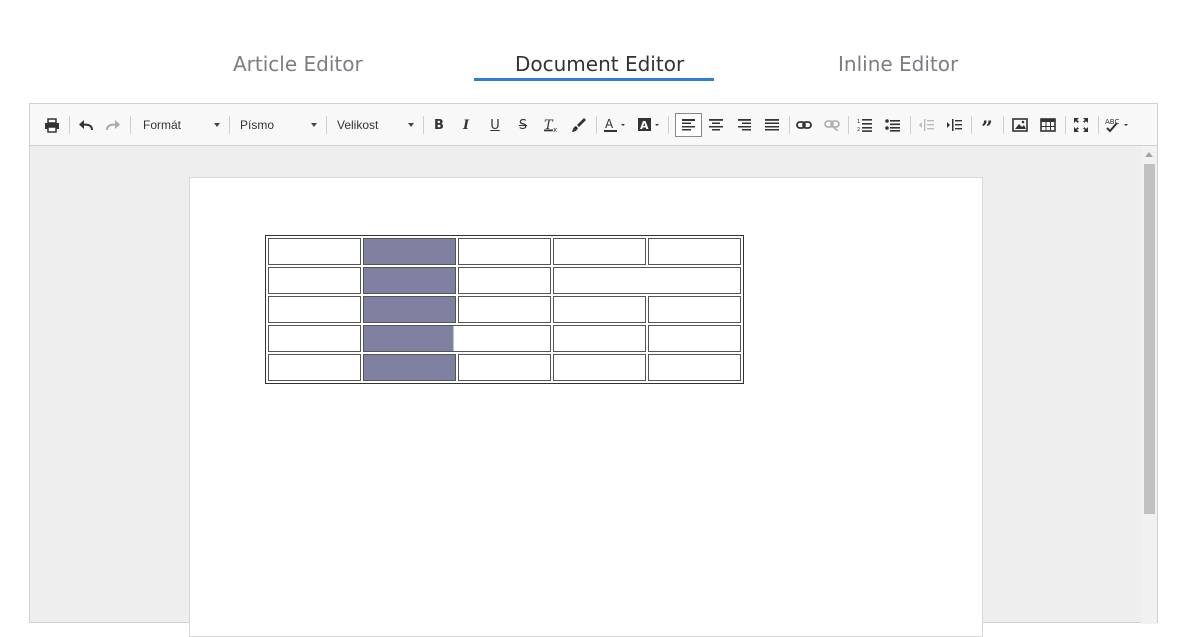 This screenshot has height=637, width=1177. What do you see at coordinates (113, 125) in the screenshot?
I see `redo-icon` at bounding box center [113, 125].